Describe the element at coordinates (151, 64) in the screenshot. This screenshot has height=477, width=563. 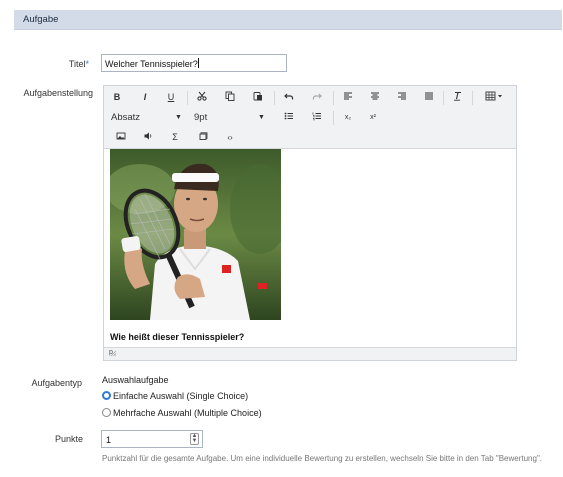
I see `title-input-value: Welcher Tennisspieler?` at that location.